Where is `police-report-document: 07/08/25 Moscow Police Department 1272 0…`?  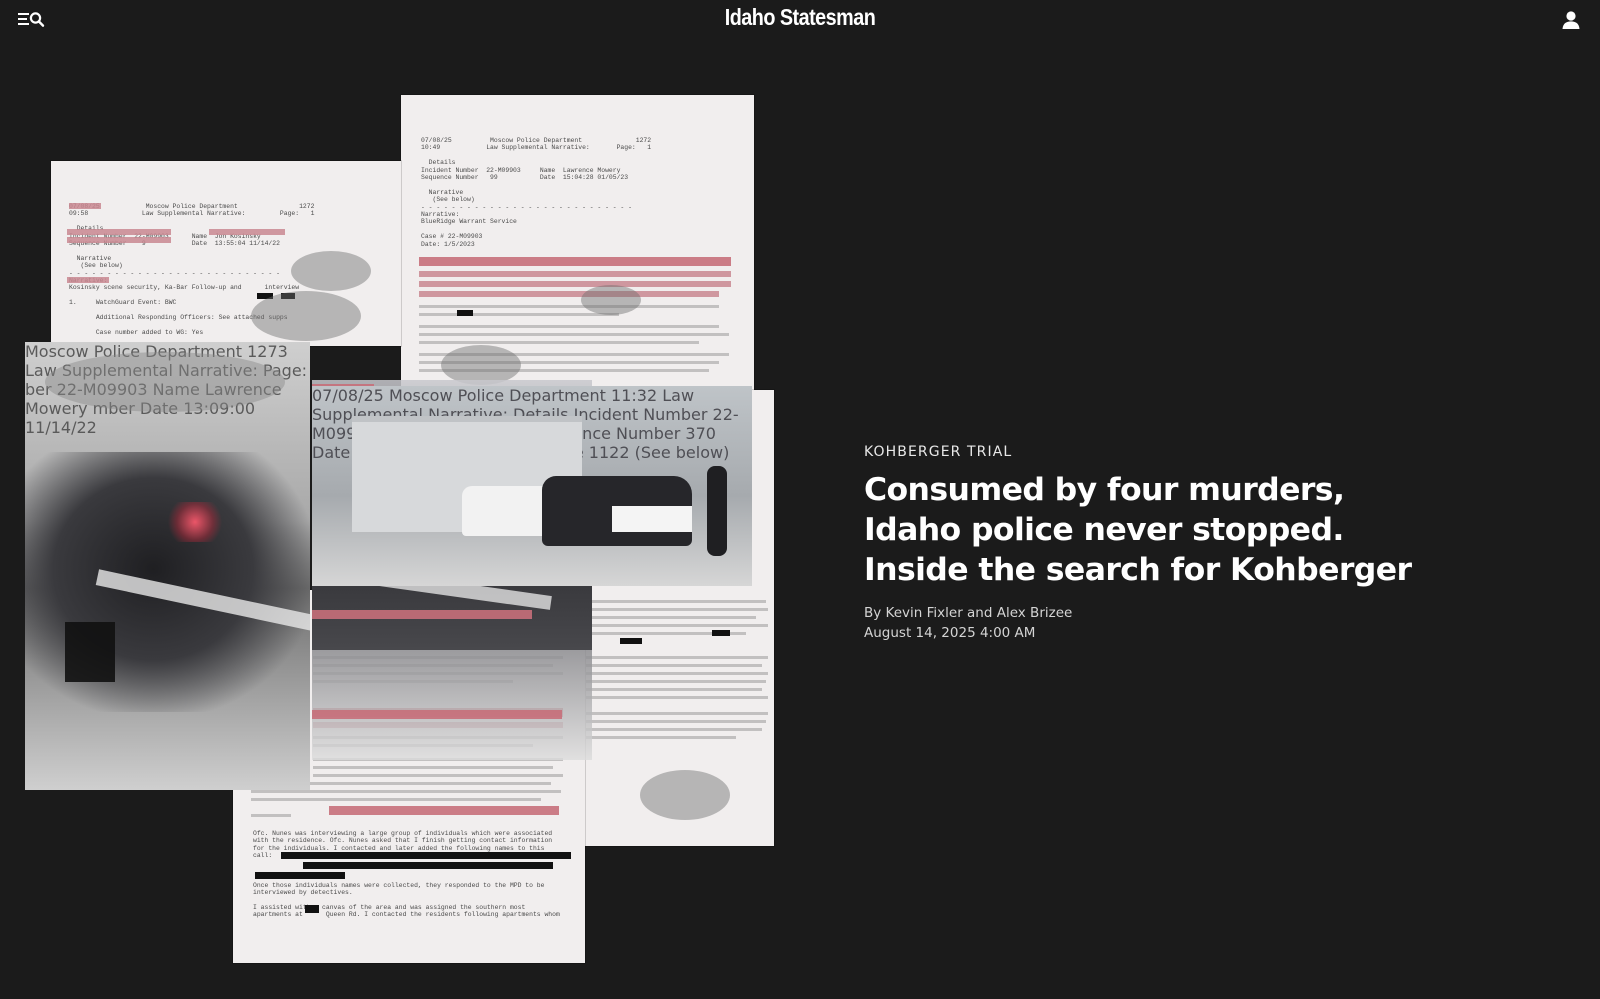
police-report-document: 07/08/25 Moscow Police Department 1272 0… is located at coordinates (226, 253).